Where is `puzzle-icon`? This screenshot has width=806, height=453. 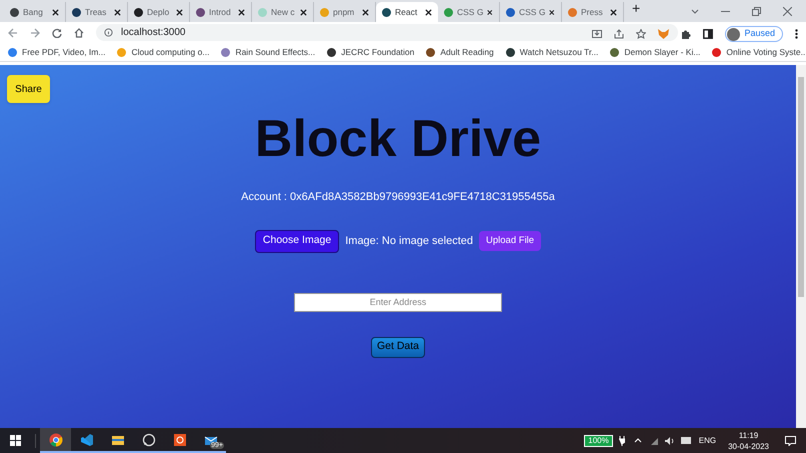
puzzle-icon is located at coordinates (686, 34).